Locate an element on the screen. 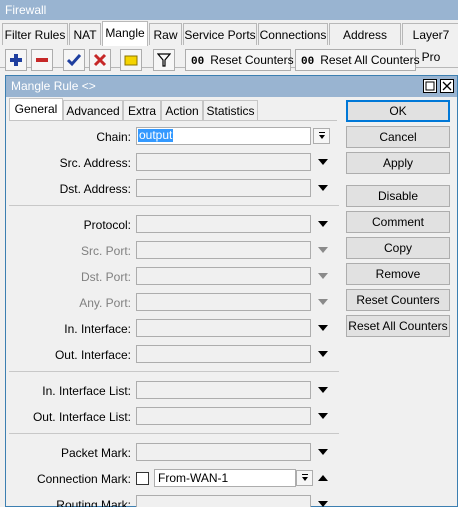 The height and width of the screenshot is (507, 458). in-interface-list-expand-icon is located at coordinates (323, 390).